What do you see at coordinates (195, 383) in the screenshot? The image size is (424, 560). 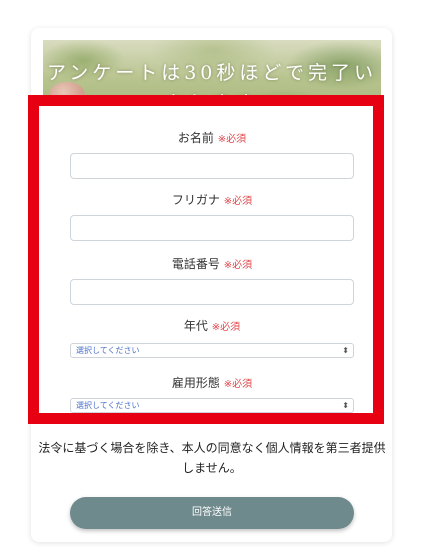 I see `employment-label-text: 雇用形態` at bounding box center [195, 383].